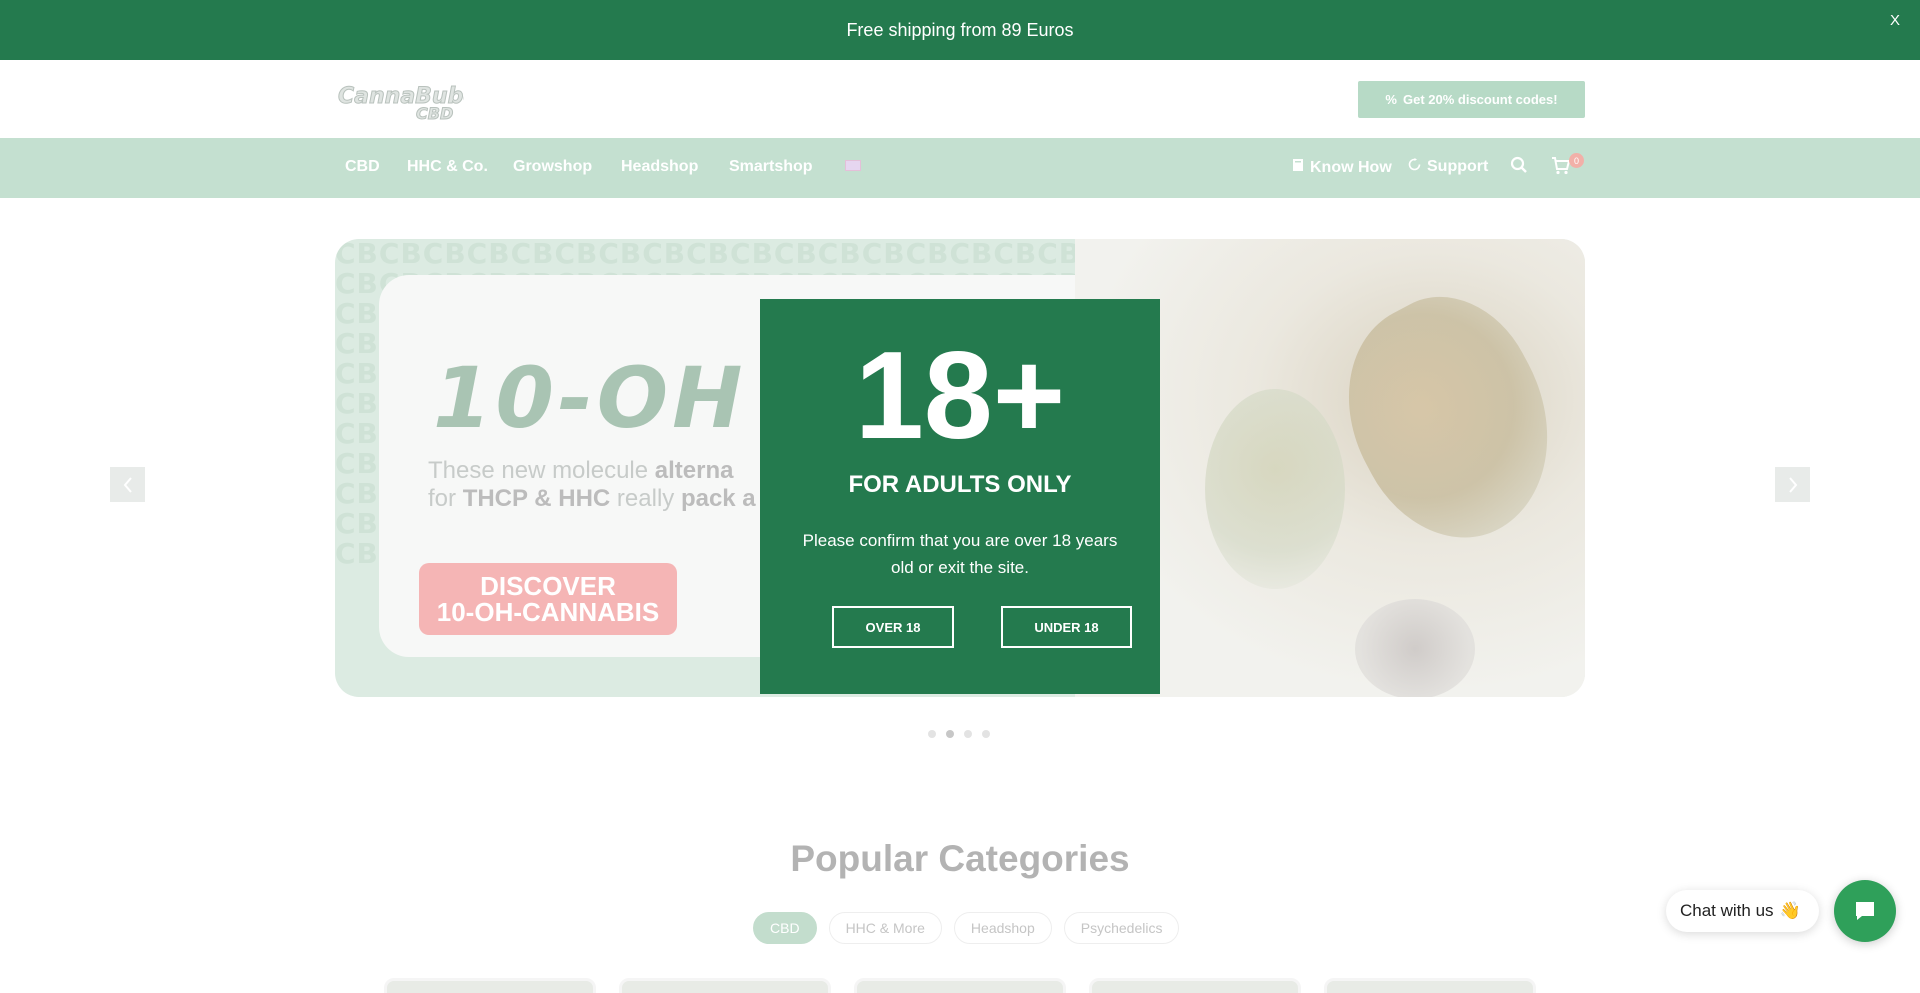 The width and height of the screenshot is (1920, 993). What do you see at coordinates (1351, 167) in the screenshot?
I see `know-how-label: Know How` at bounding box center [1351, 167].